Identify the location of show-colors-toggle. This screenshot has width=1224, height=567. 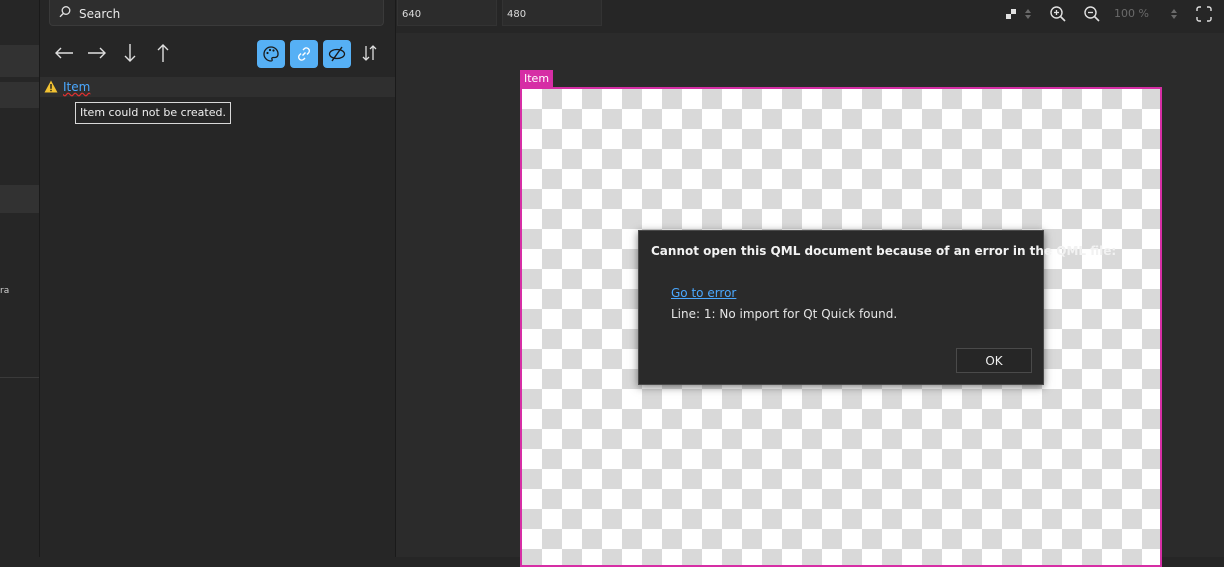
(271, 54).